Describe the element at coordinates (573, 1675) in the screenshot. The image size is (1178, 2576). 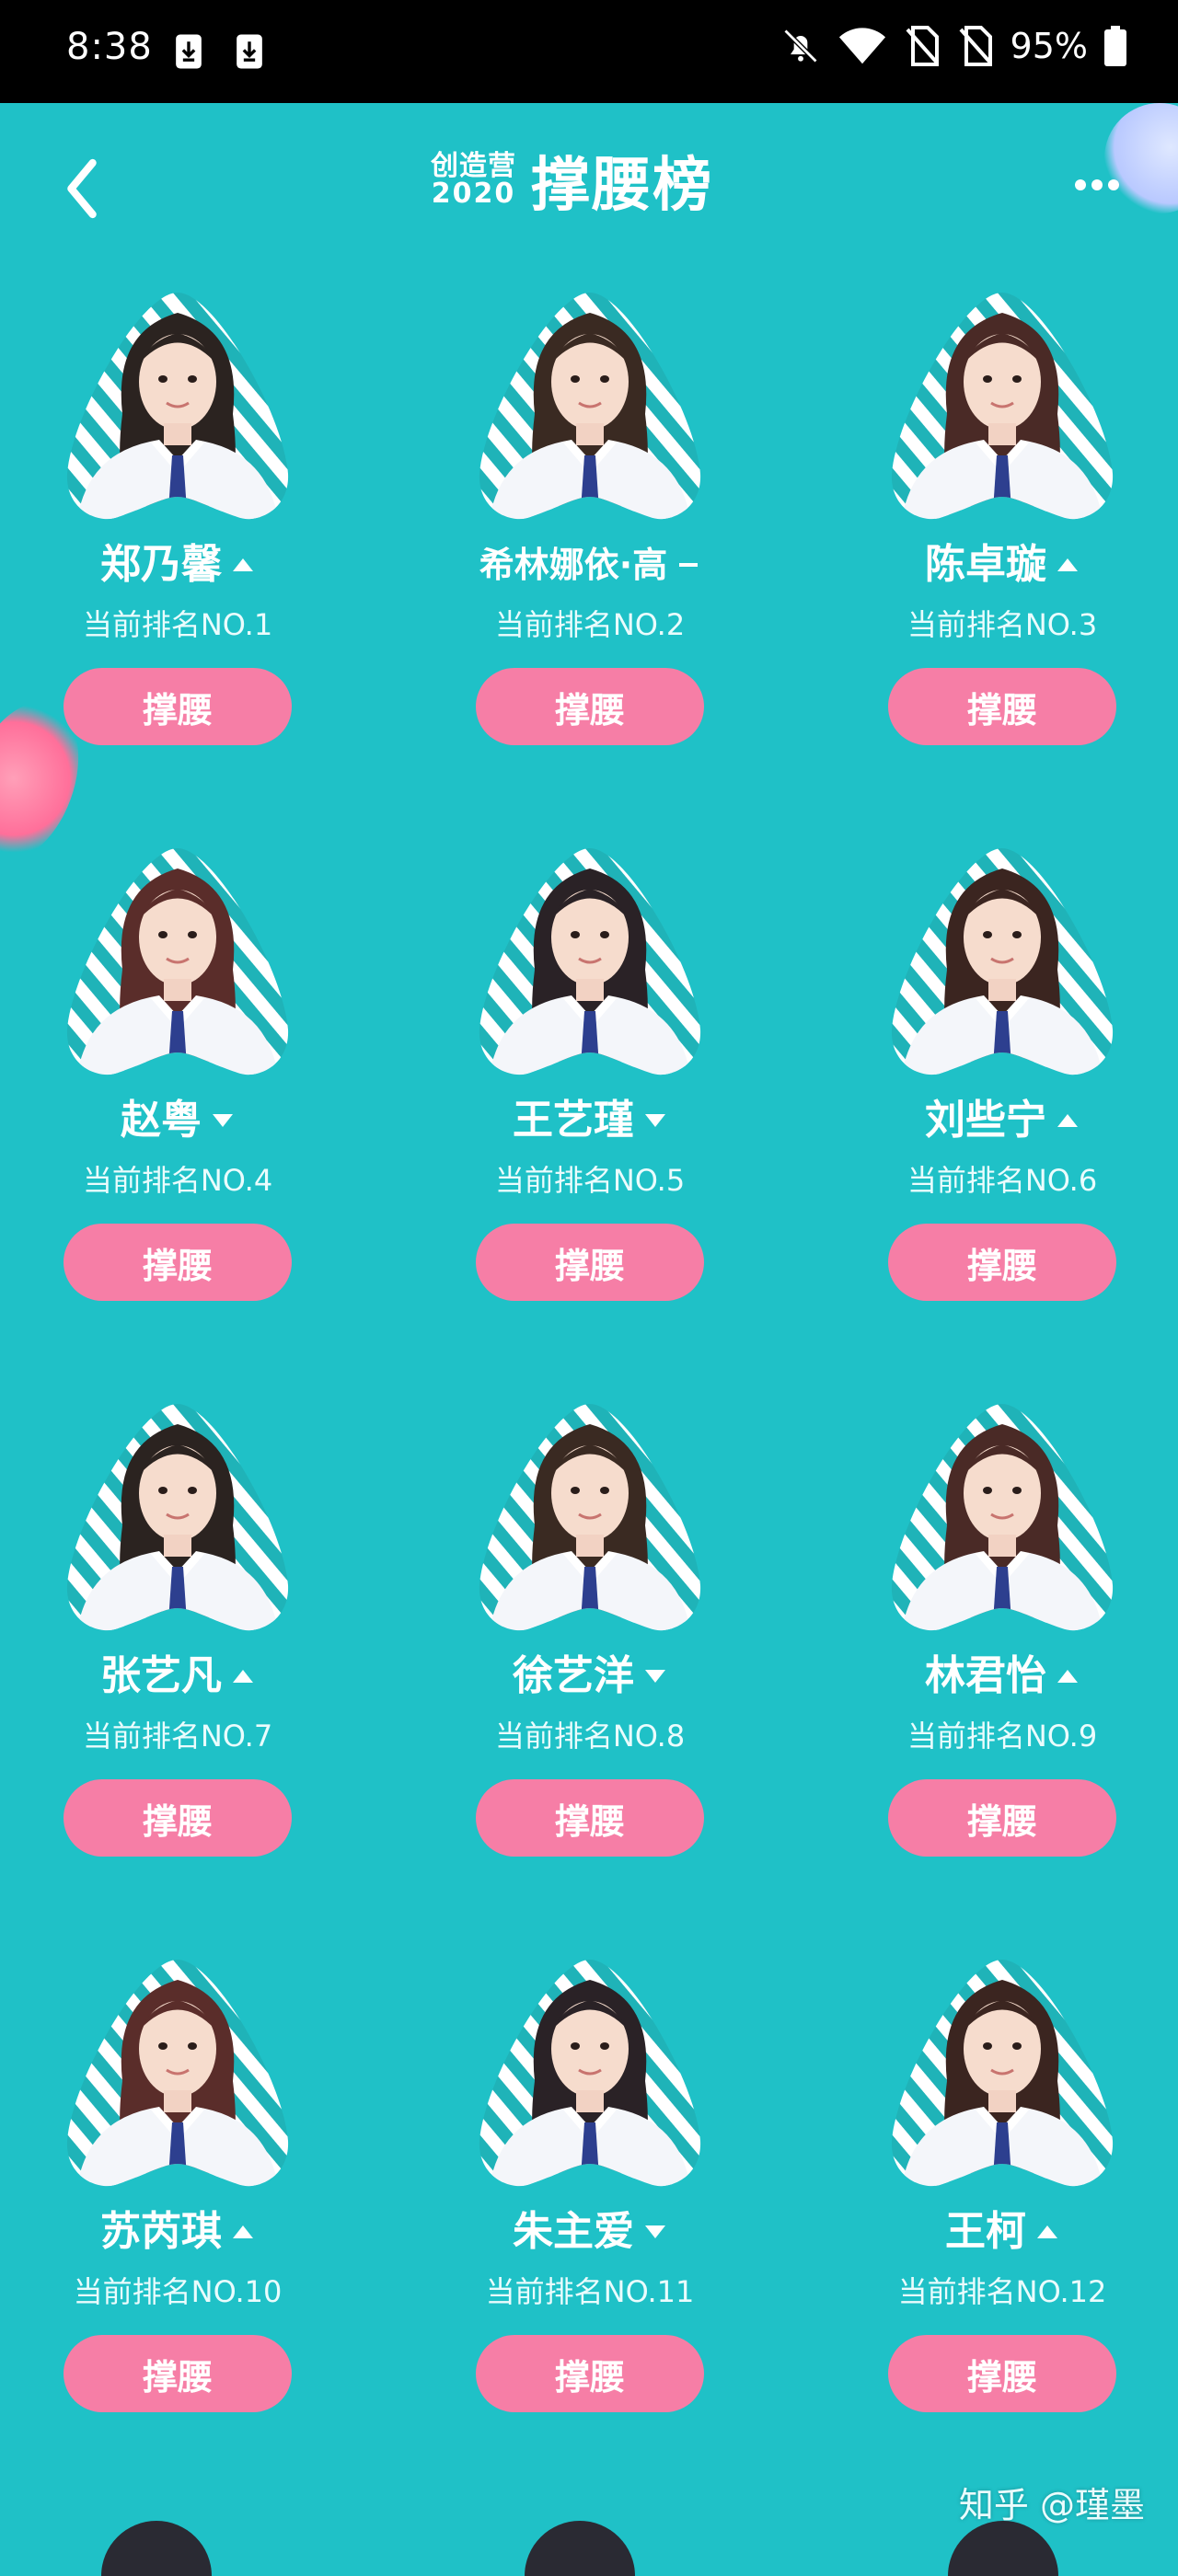
I see `contestant-name: 徐艺洋` at that location.